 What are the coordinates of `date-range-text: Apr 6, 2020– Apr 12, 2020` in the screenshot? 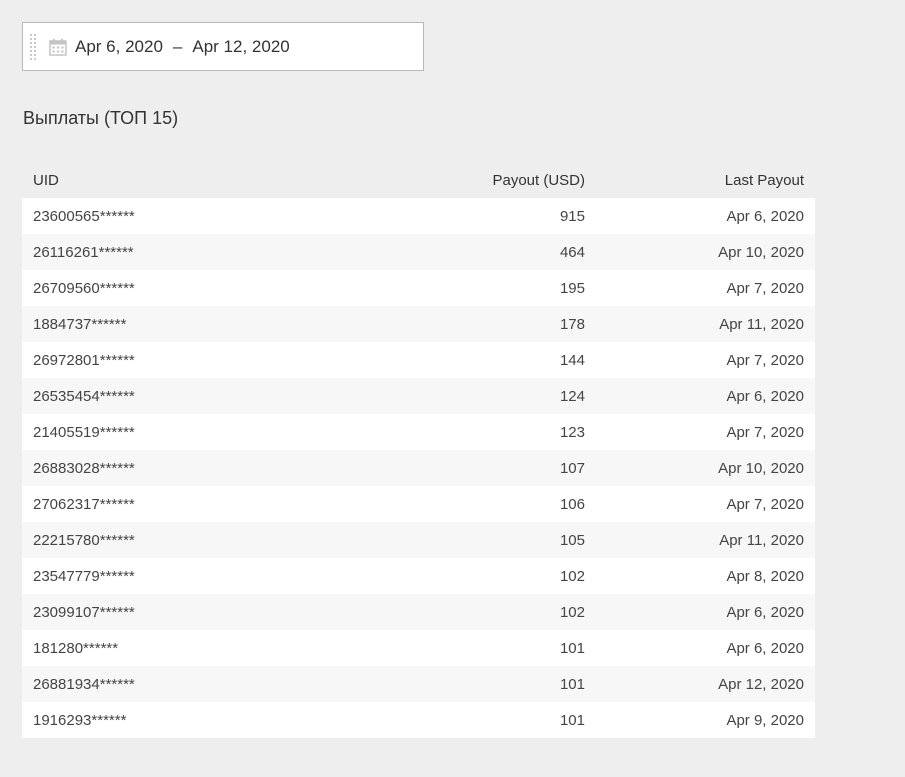 It's located at (182, 47).